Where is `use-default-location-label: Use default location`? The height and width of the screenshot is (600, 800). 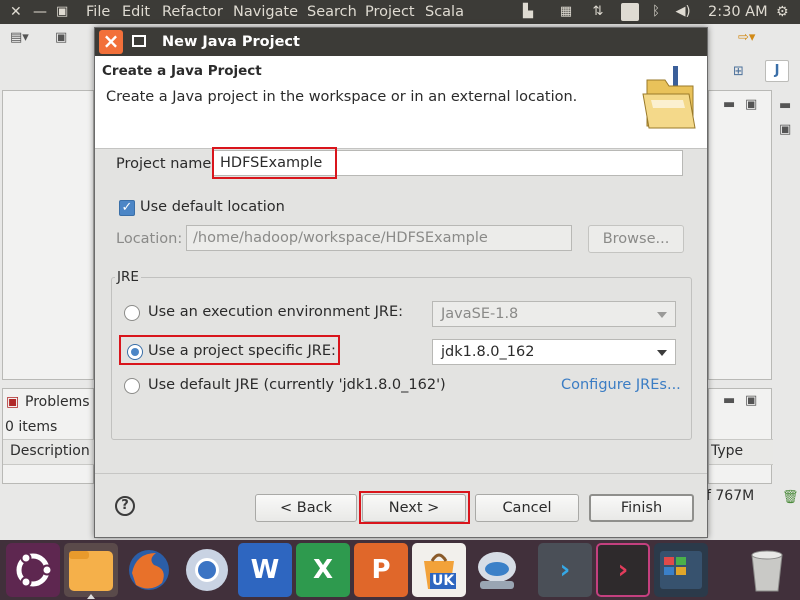
use-default-location-label: Use default location is located at coordinates (212, 207).